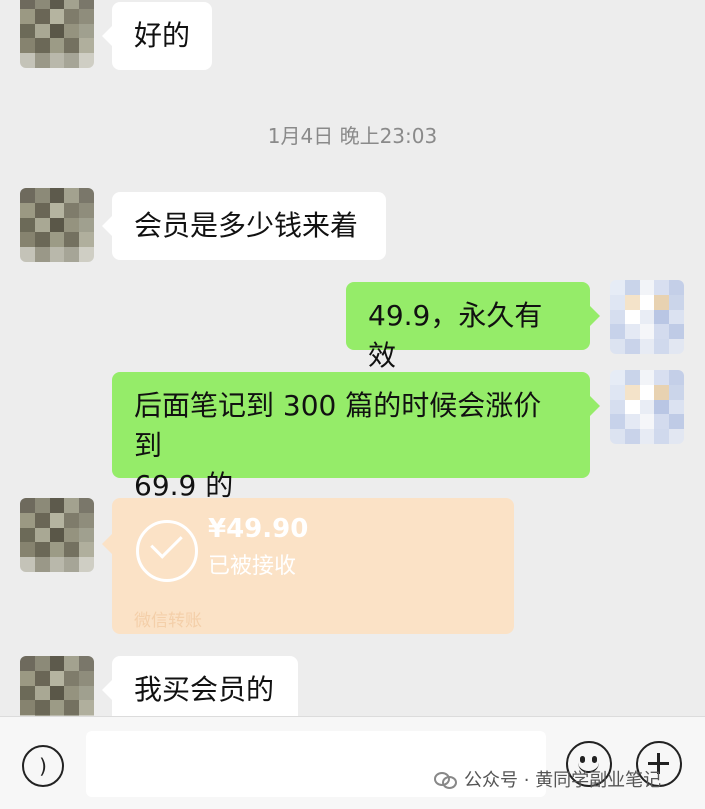 The image size is (705, 809). I want to click on input-bar: ), so click(352, 762).